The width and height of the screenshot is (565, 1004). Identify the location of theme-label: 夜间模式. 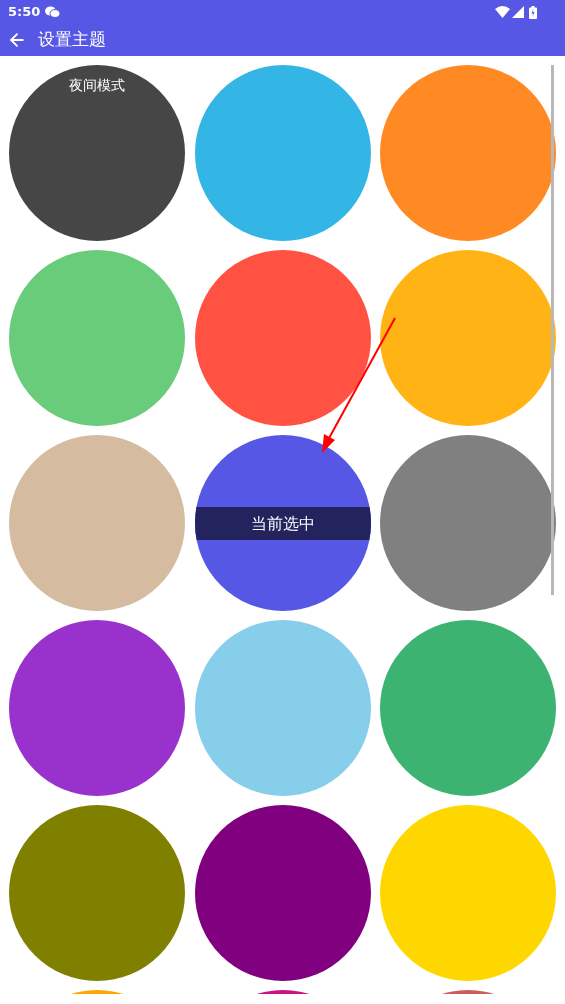
(97, 85).